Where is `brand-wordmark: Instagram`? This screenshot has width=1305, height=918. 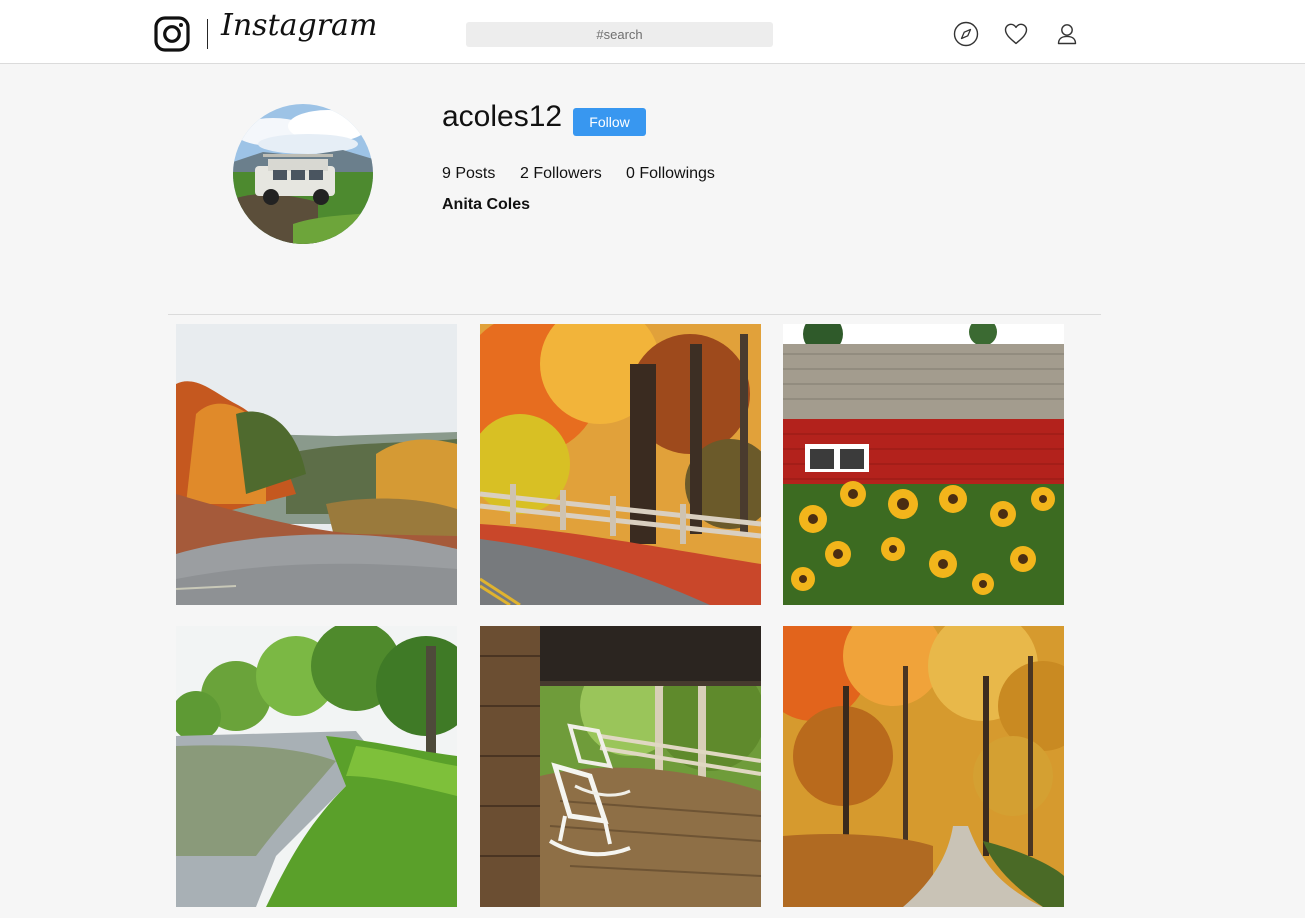 brand-wordmark: Instagram is located at coordinates (299, 25).